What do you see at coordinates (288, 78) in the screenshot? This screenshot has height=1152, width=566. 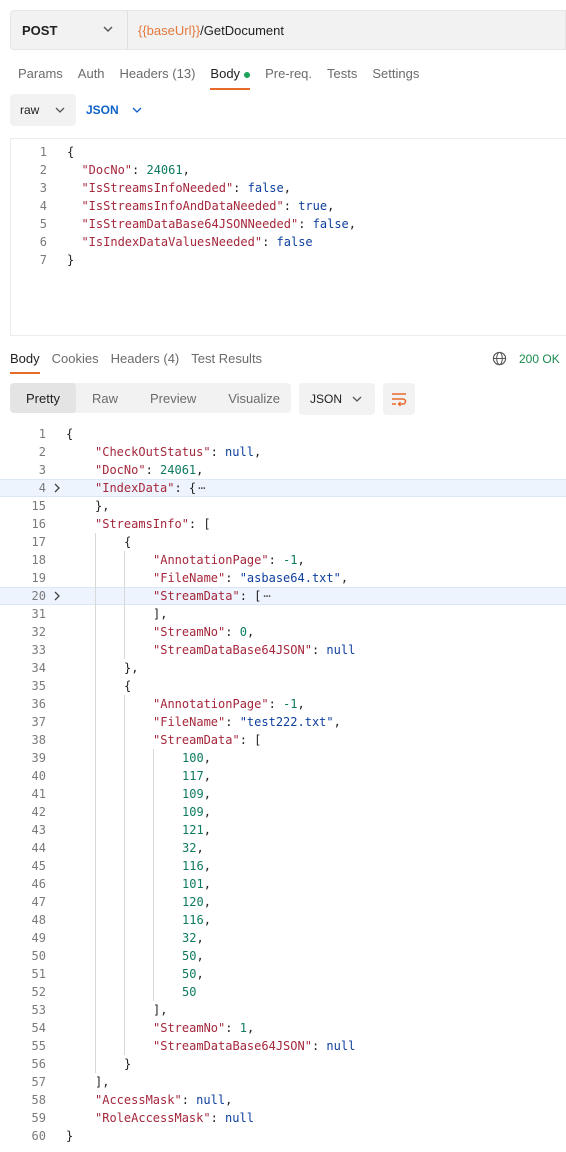 I see `tab-prereq: Pre-req.` at bounding box center [288, 78].